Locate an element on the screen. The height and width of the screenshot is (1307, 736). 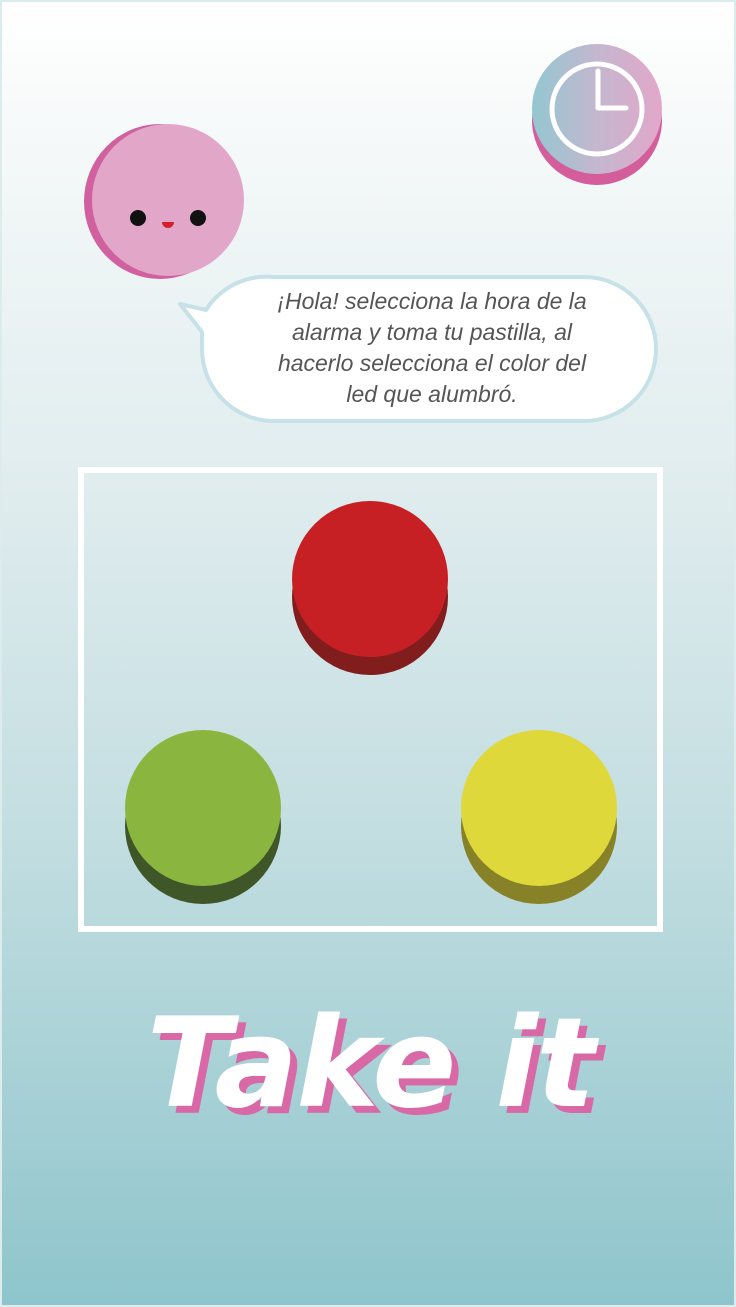
clock-icon is located at coordinates (597, 109).